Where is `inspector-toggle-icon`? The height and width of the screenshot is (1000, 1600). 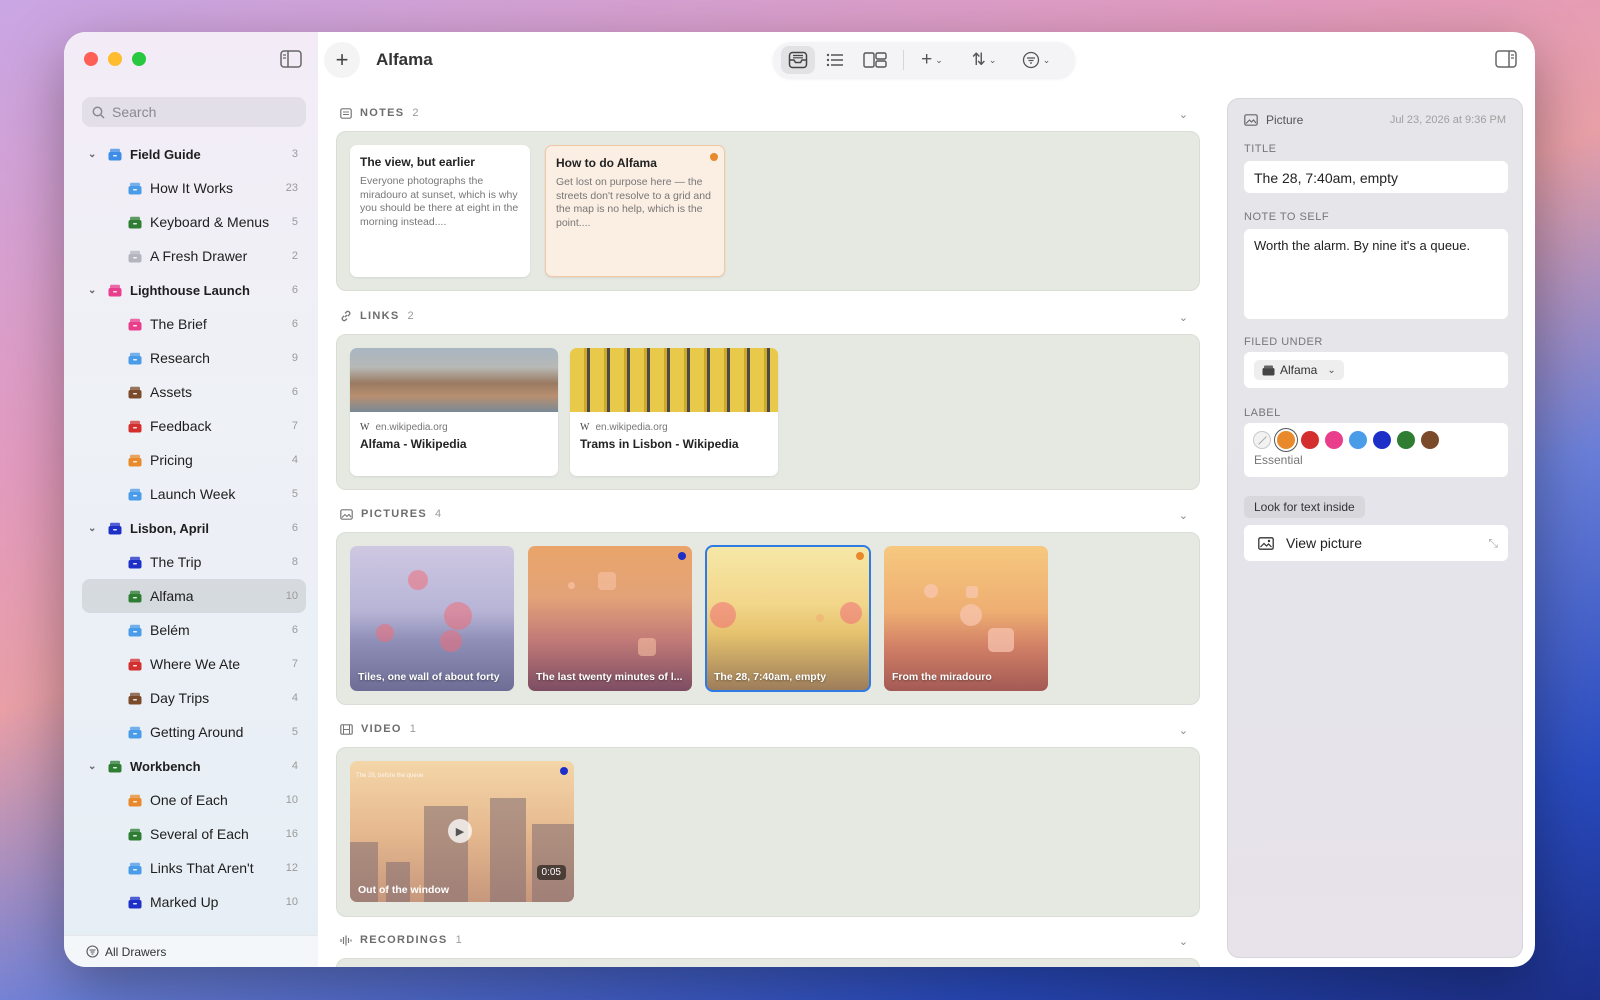
inspector-toggle-icon is located at coordinates (1506, 59).